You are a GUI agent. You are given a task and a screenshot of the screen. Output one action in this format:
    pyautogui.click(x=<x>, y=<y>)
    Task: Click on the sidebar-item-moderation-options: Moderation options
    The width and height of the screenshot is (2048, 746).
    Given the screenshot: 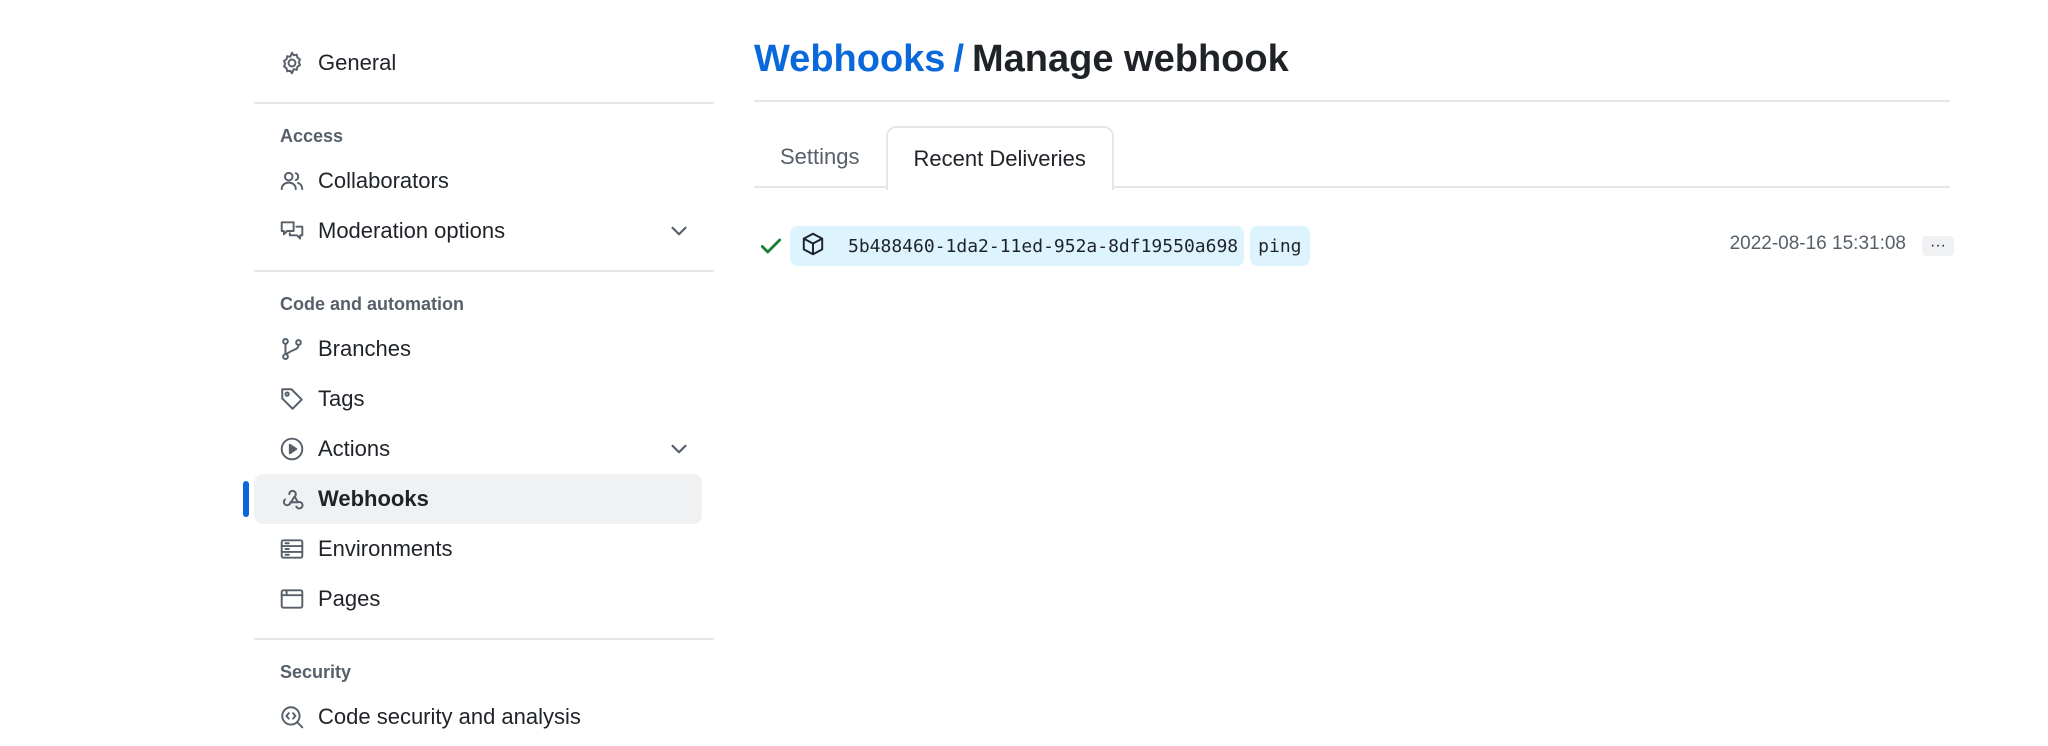 What is the action you would take?
    pyautogui.click(x=478, y=231)
    